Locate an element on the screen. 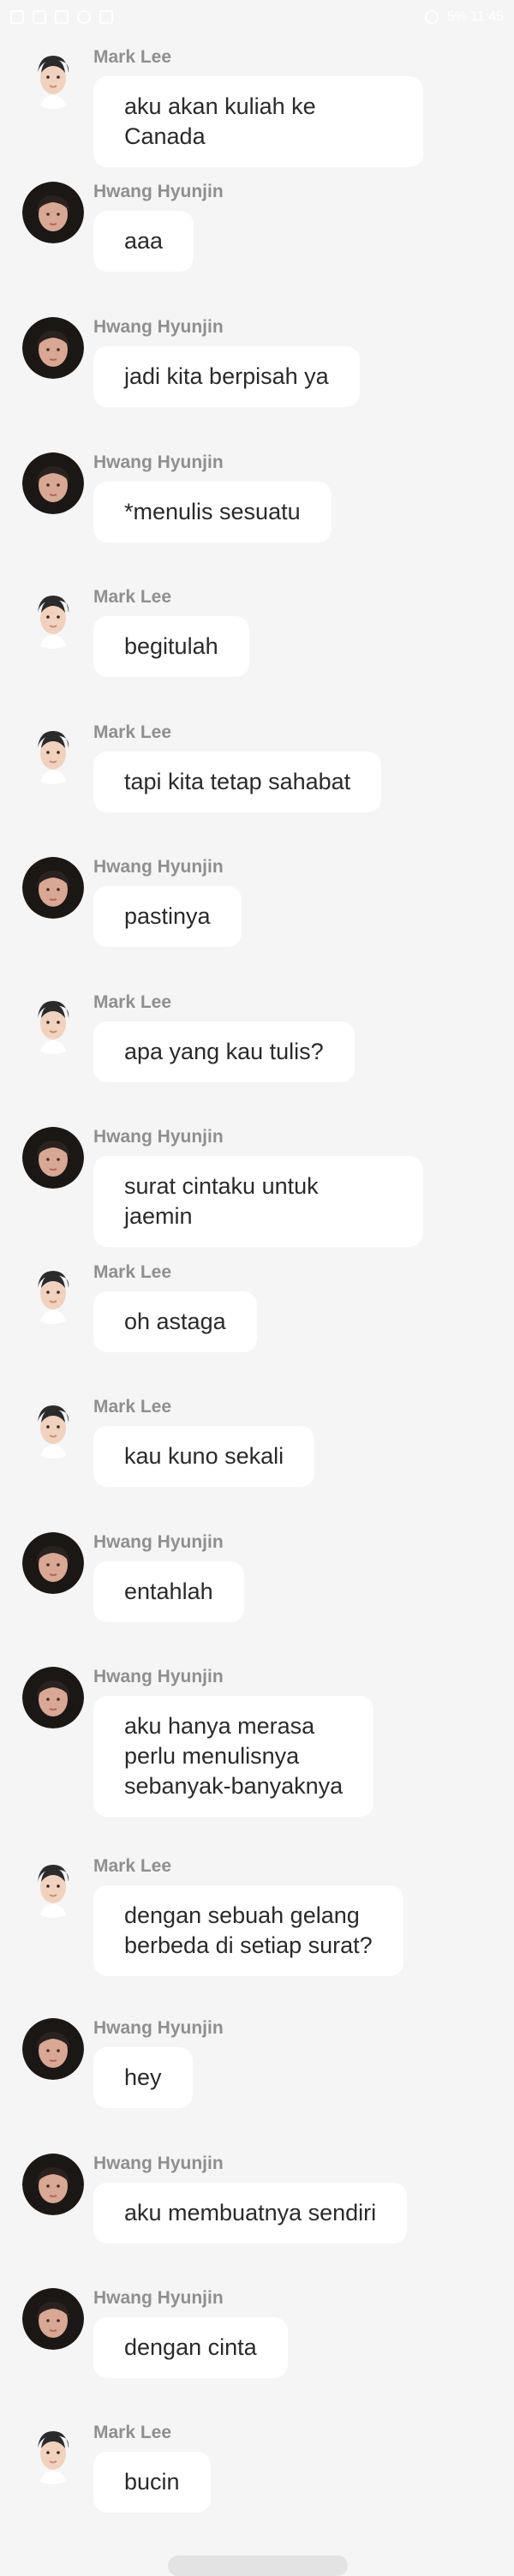  status-bar-left is located at coordinates (62, 17).